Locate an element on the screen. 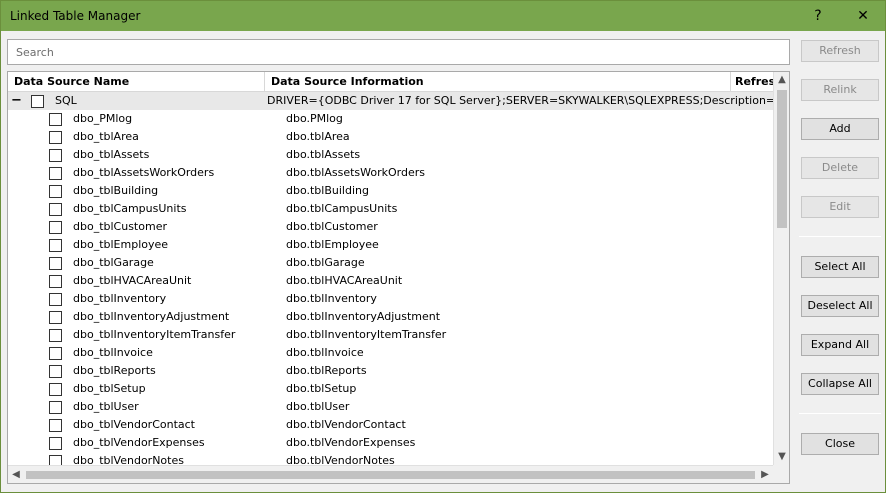 The height and width of the screenshot is (493, 886). table-name: dbo_tblAssets is located at coordinates (111, 154).